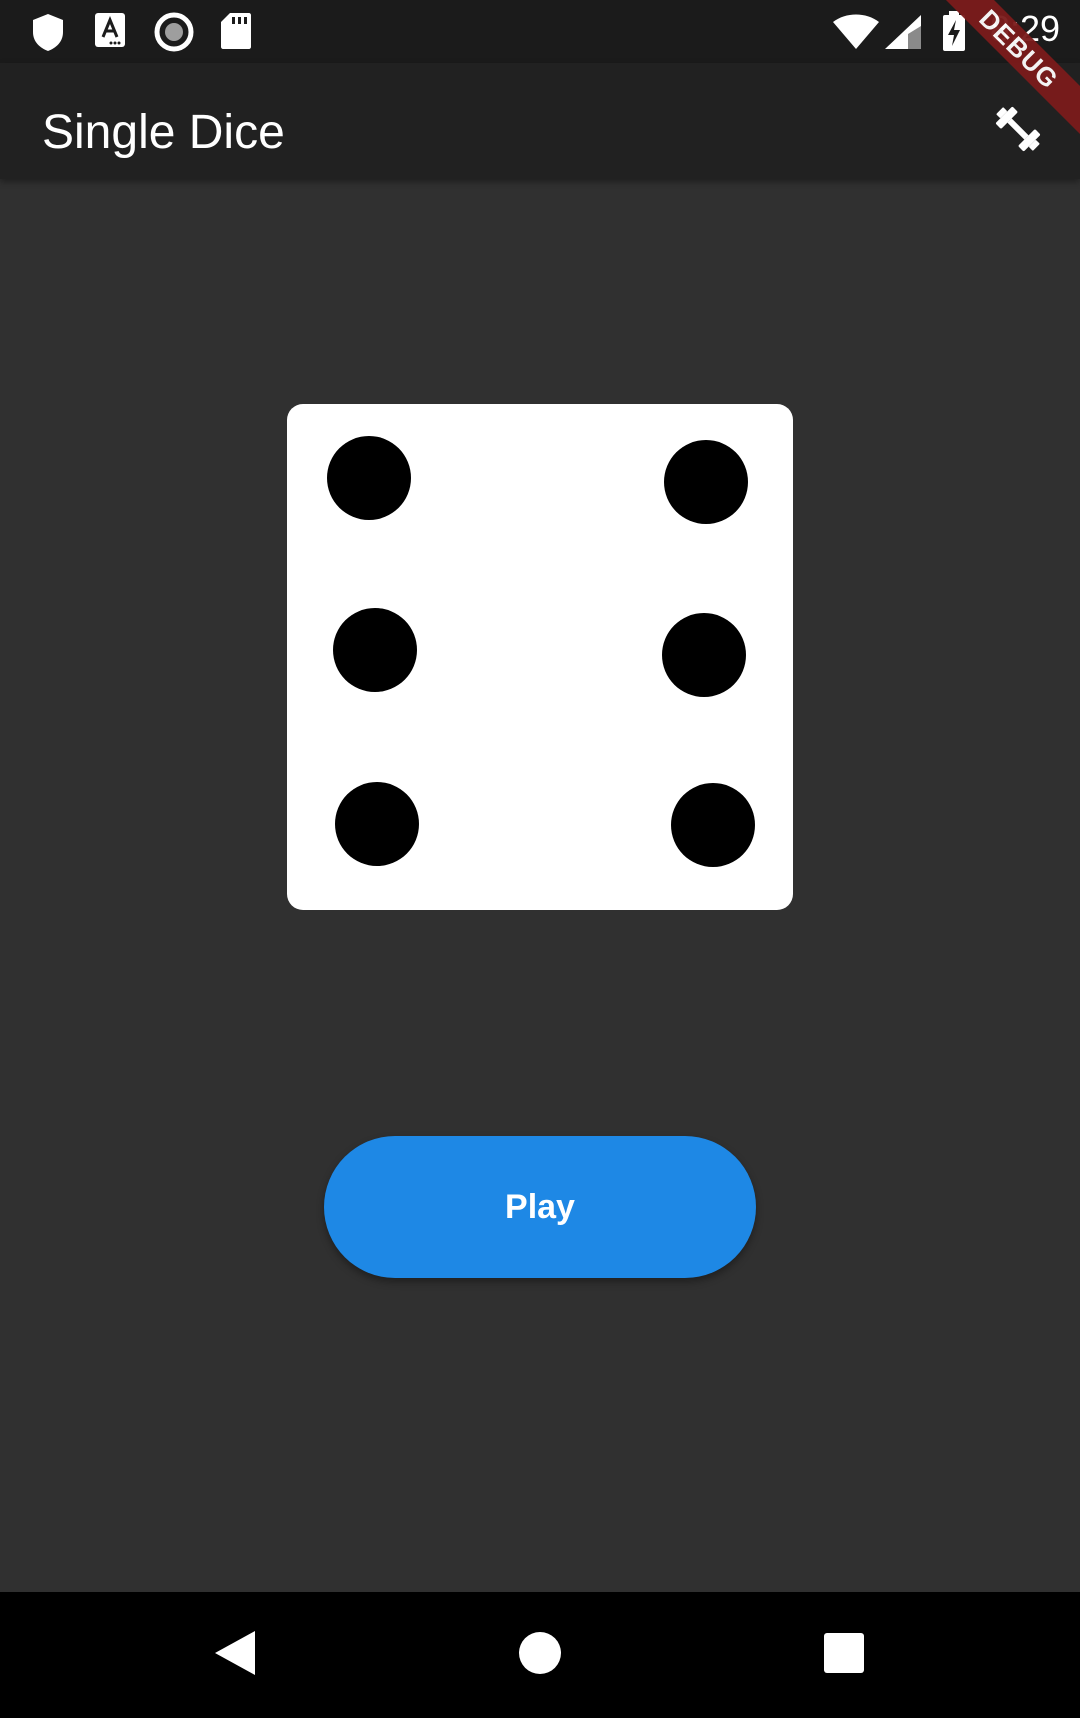 The width and height of the screenshot is (1080, 1718). I want to click on recents-button, so click(844, 1655).